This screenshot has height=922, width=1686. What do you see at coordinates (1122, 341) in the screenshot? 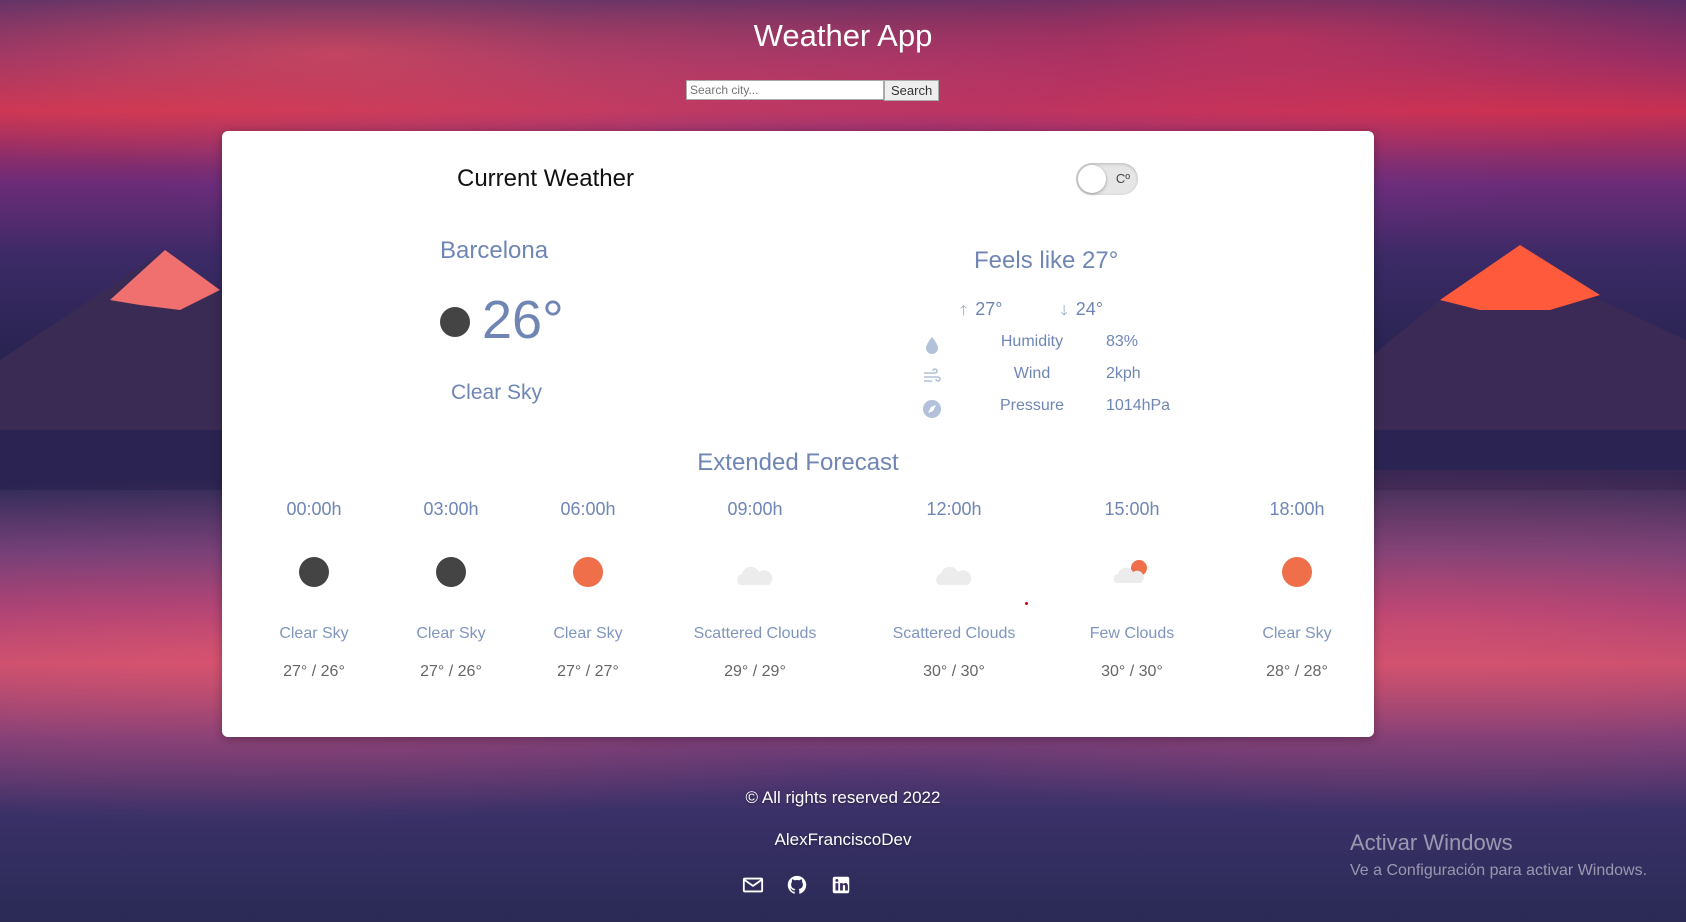
I see `detail-value: 83%` at bounding box center [1122, 341].